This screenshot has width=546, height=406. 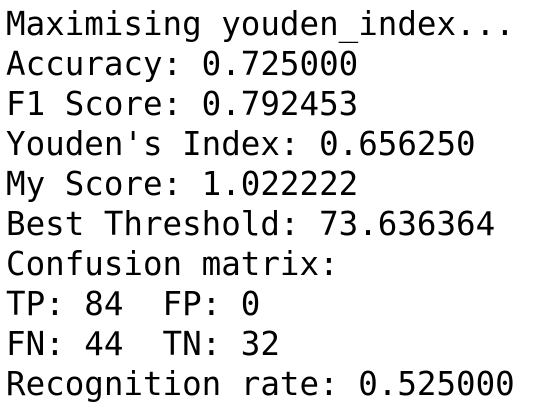 I want to click on confusion-matrix-row-1: TP: 84 FP: 0, so click(x=133, y=304).